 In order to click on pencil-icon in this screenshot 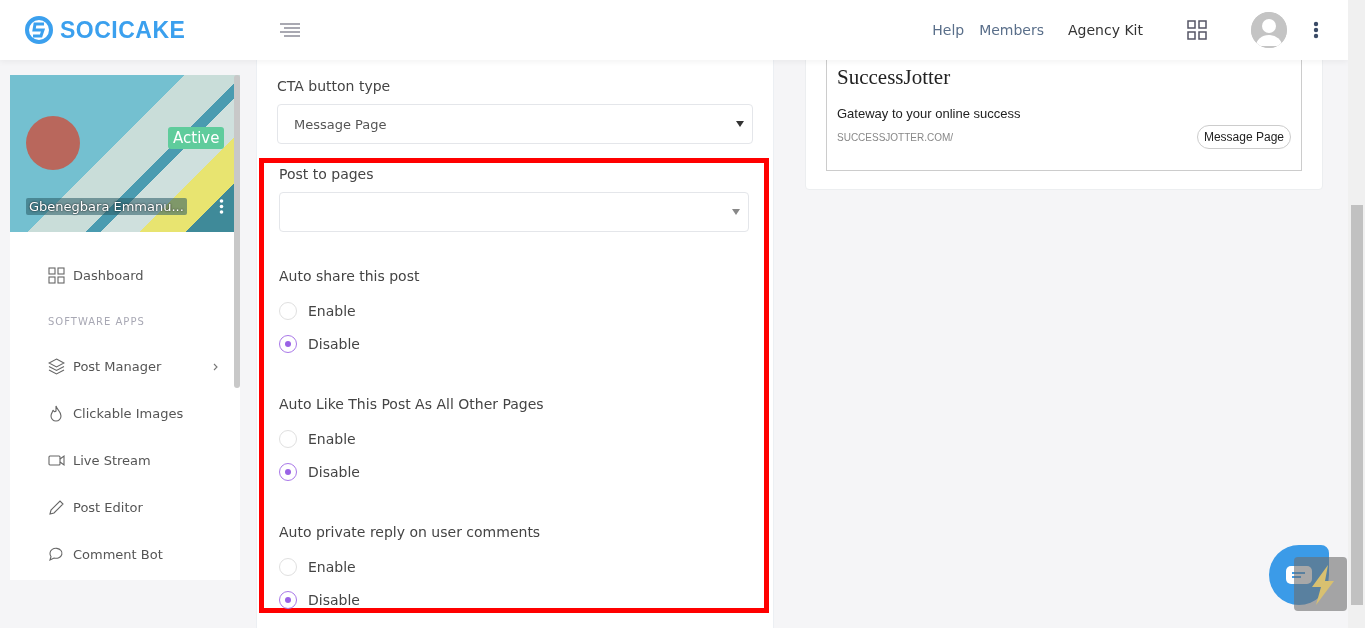, I will do `click(56, 507)`.